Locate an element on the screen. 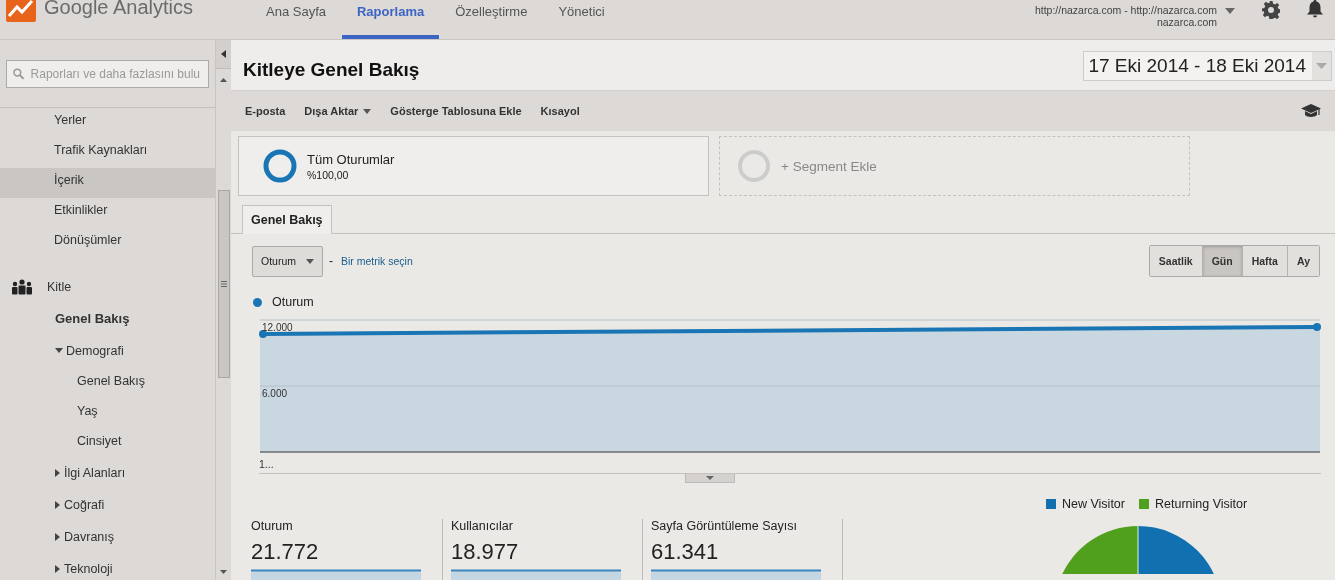 Image resolution: width=1335 pixels, height=580 pixels. segment-percent: %100,00 is located at coordinates (328, 174).